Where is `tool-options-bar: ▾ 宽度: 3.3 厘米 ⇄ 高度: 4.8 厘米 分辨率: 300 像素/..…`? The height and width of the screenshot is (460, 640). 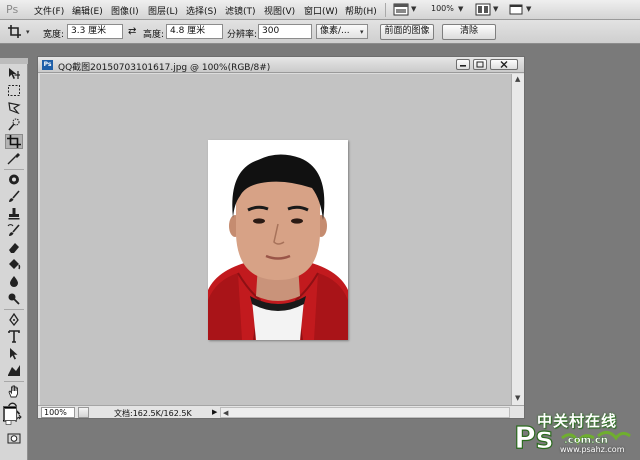
tool-options-bar: ▾ 宽度: 3.3 厘米 ⇄ 高度: 4.8 厘米 分辨率: 300 像素/..… is located at coordinates (320, 32).